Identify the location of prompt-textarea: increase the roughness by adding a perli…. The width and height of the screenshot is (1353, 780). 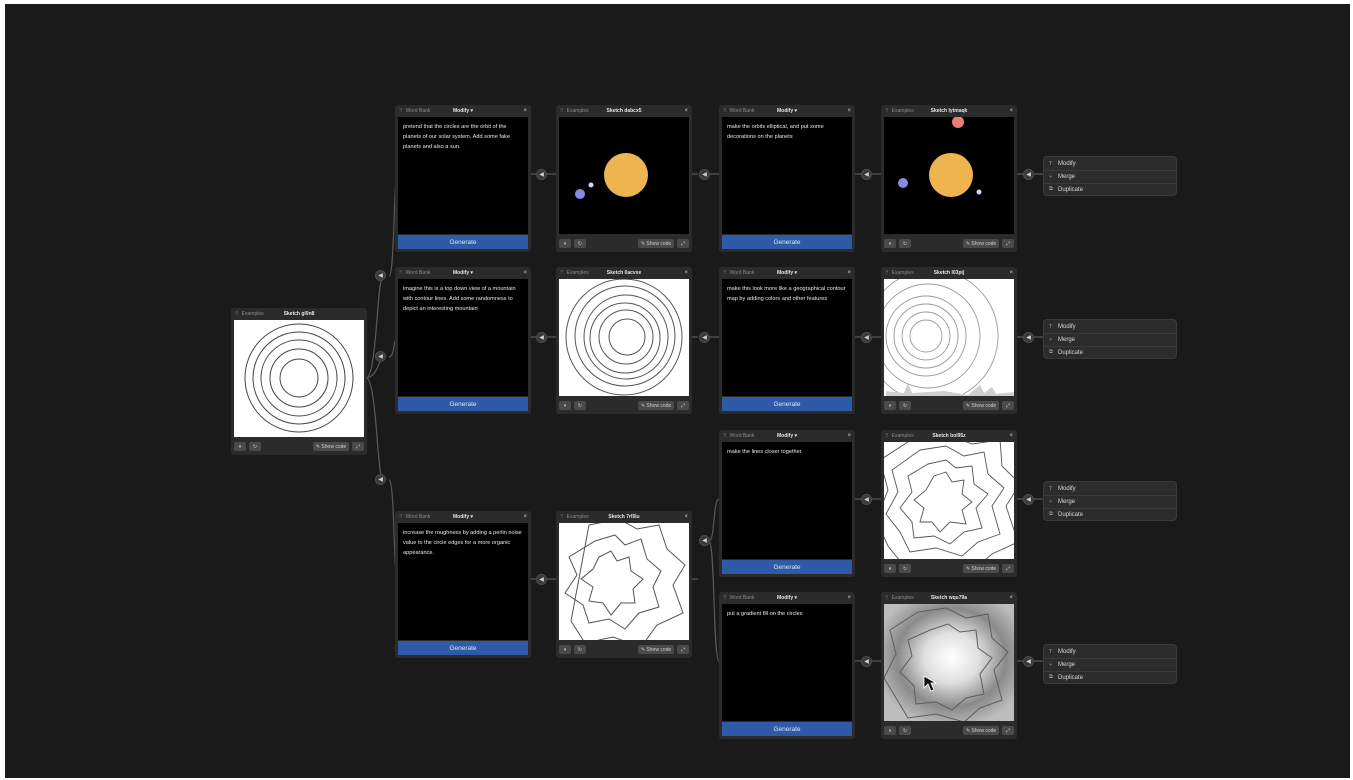
(463, 581).